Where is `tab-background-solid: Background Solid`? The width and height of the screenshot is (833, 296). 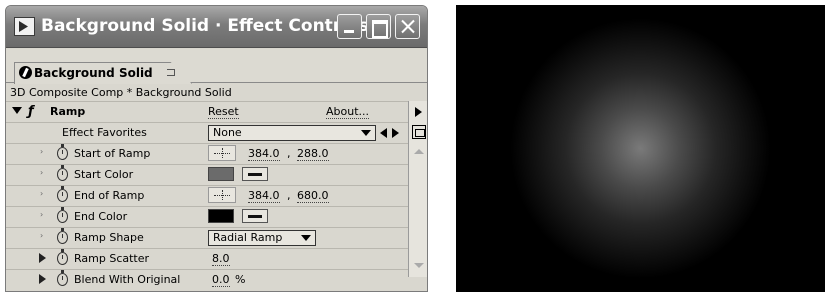 tab-background-solid: Background Solid is located at coordinates (103, 73).